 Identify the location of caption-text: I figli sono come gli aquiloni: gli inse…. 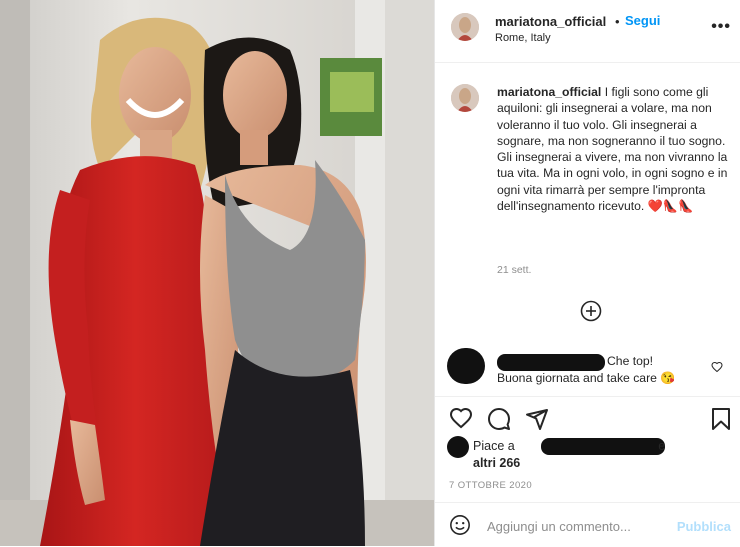
(612, 149).